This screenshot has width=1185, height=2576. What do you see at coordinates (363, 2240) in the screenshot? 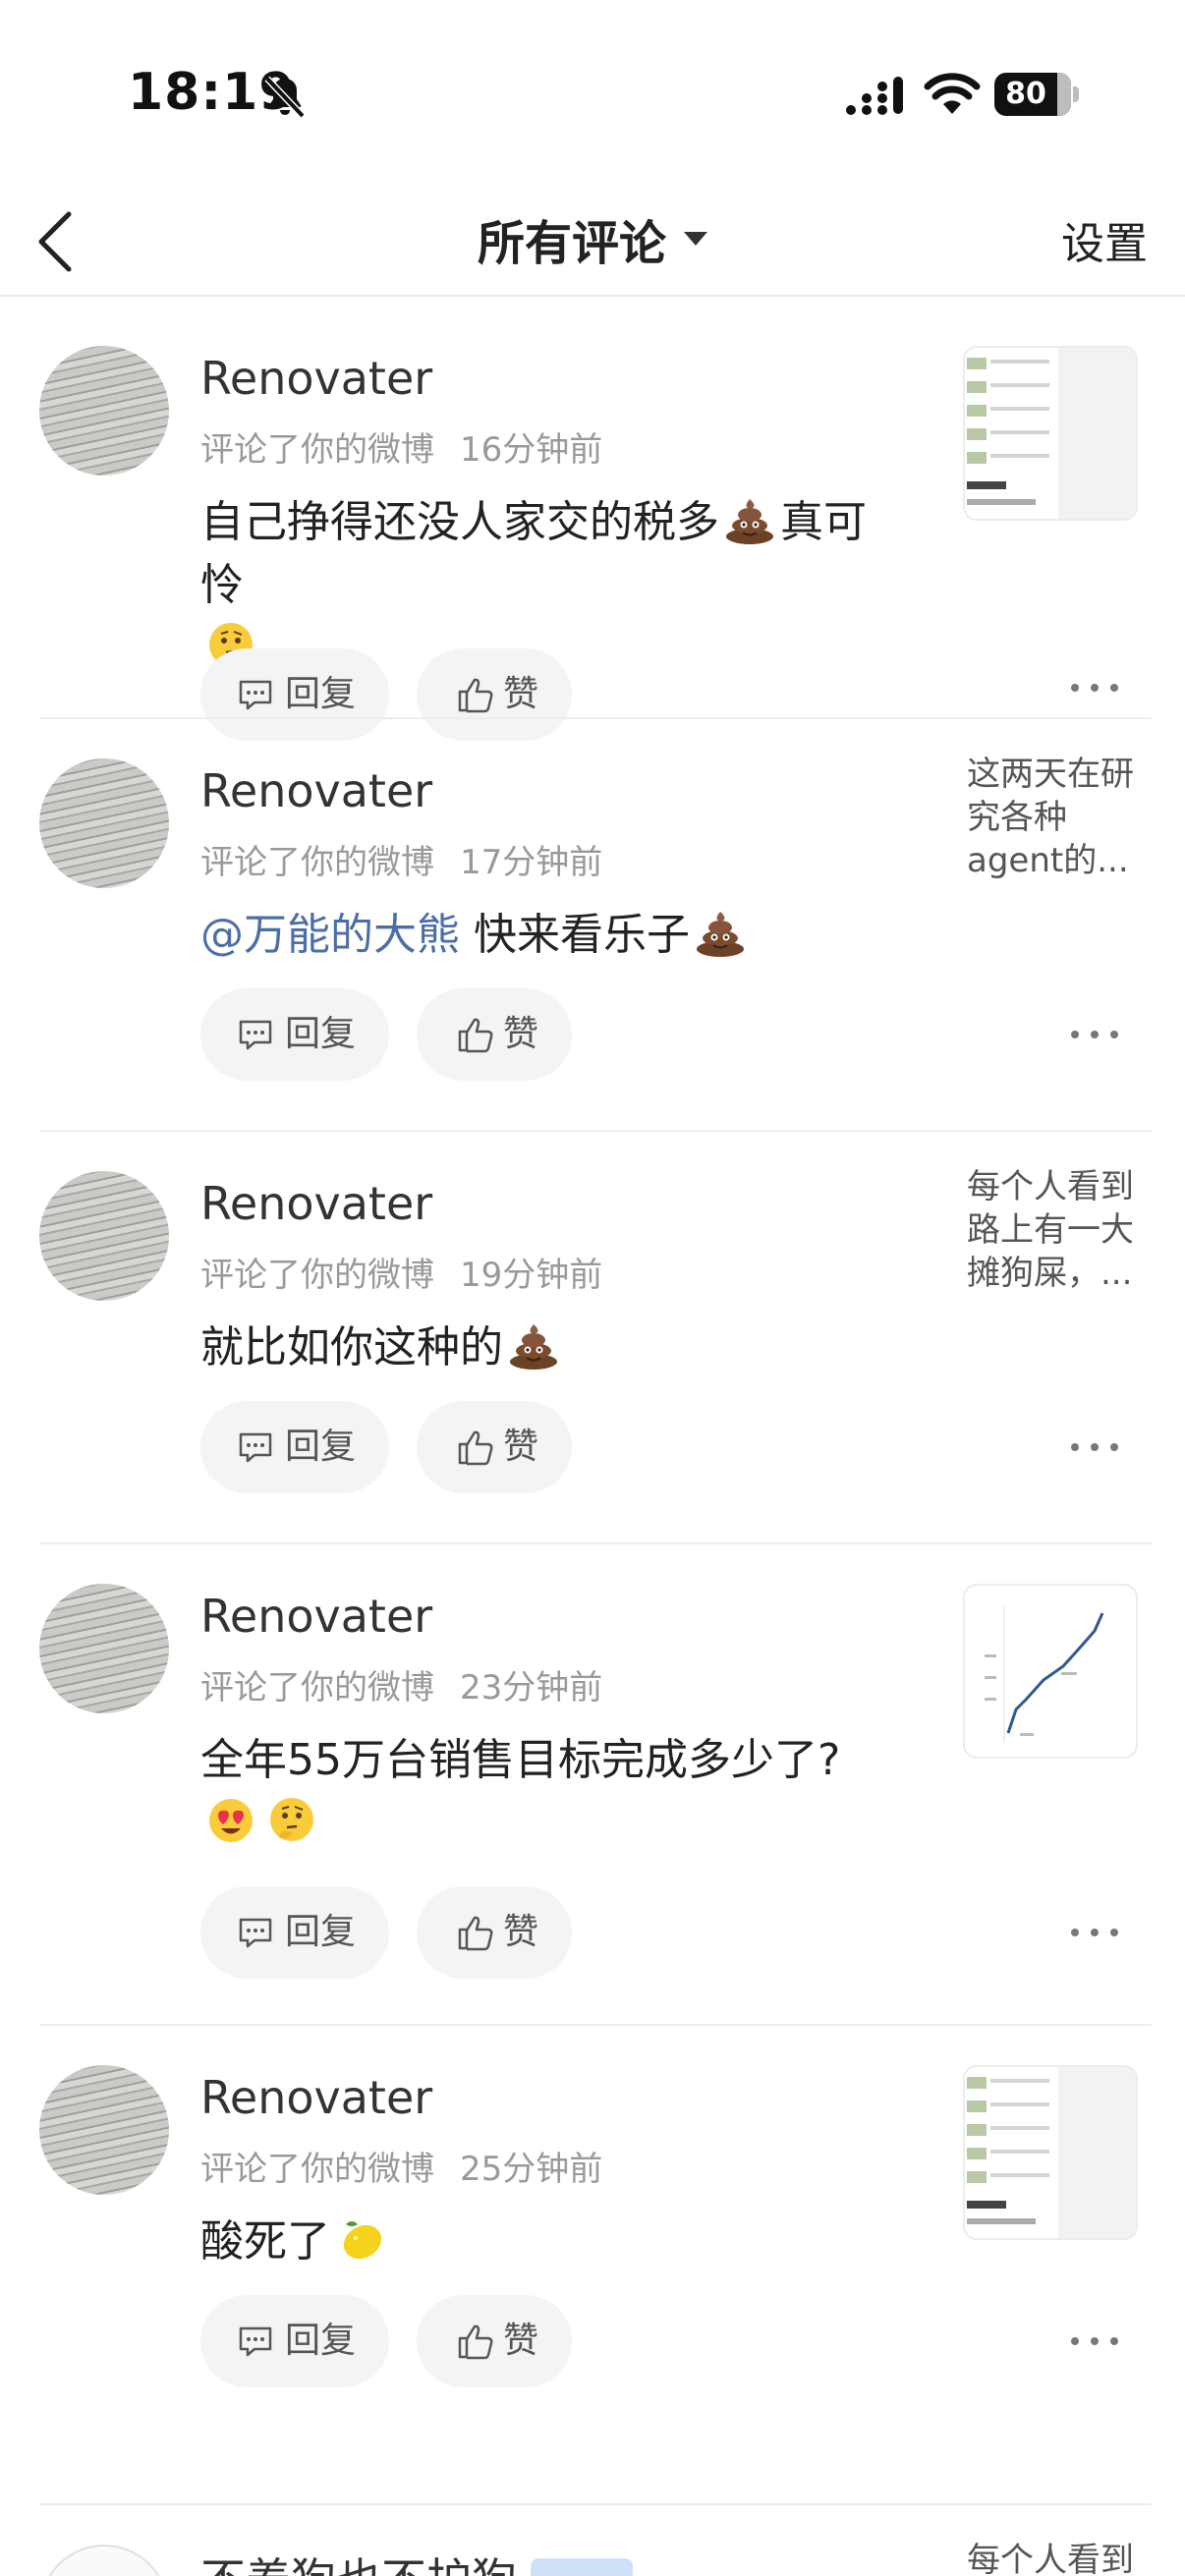
I see `lemon-emoji` at bounding box center [363, 2240].